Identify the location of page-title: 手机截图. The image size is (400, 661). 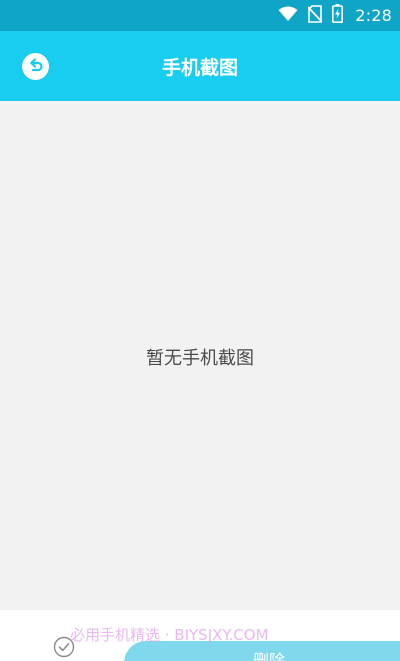
(199, 67).